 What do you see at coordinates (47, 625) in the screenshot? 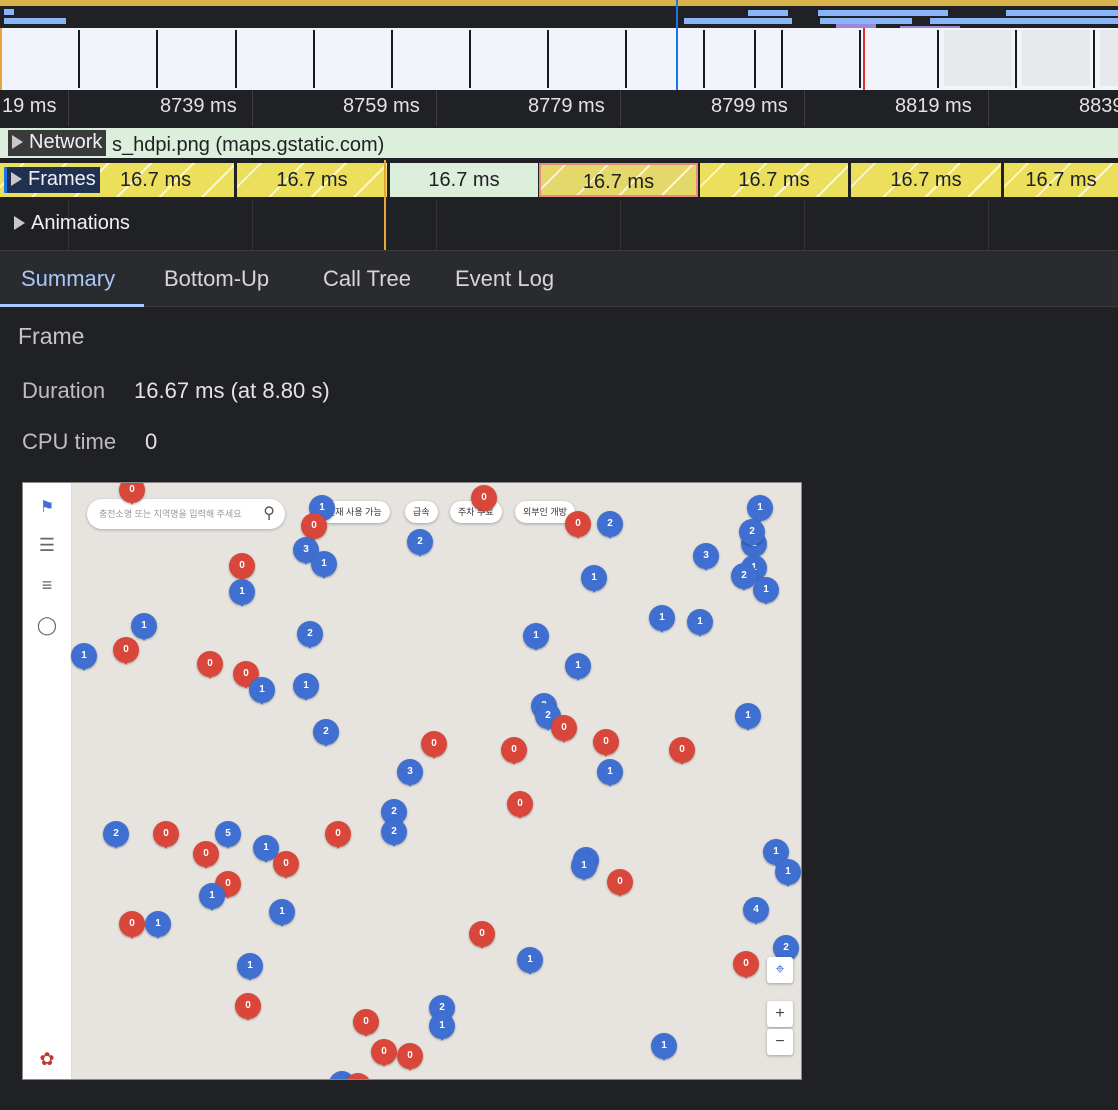
I see `profile-icon: ◯` at bounding box center [47, 625].